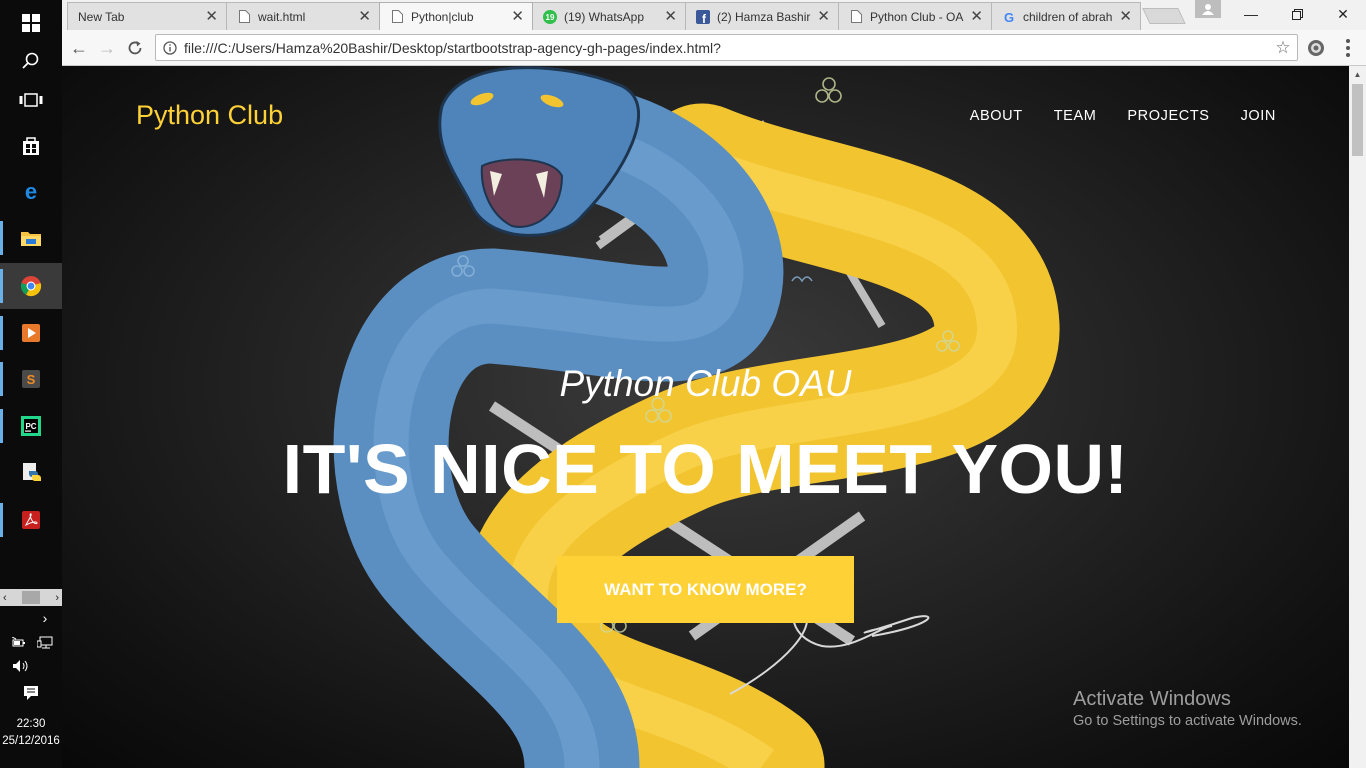 This screenshot has width=1366, height=768. I want to click on close-button: ✕, so click(1343, 14).